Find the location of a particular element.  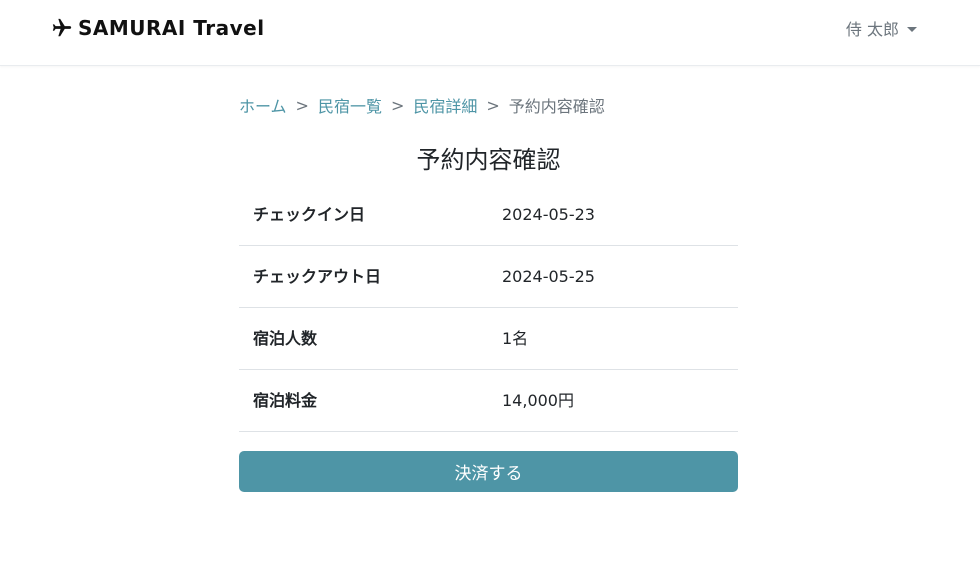

breadcrumb-item-current: 予約内容確認 is located at coordinates (556, 106).